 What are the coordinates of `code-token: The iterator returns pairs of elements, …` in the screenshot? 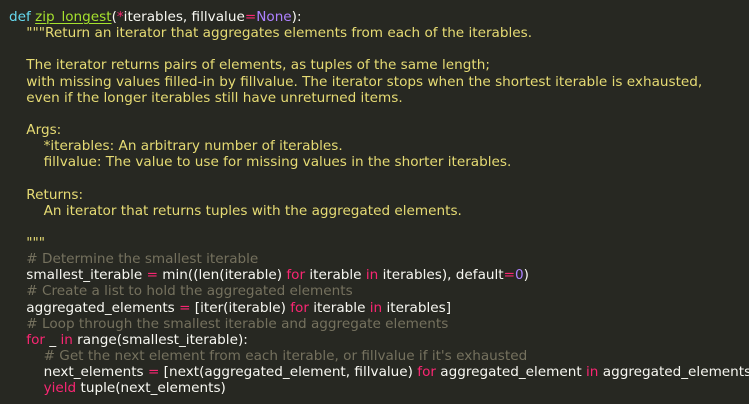 It's located at (258, 65).